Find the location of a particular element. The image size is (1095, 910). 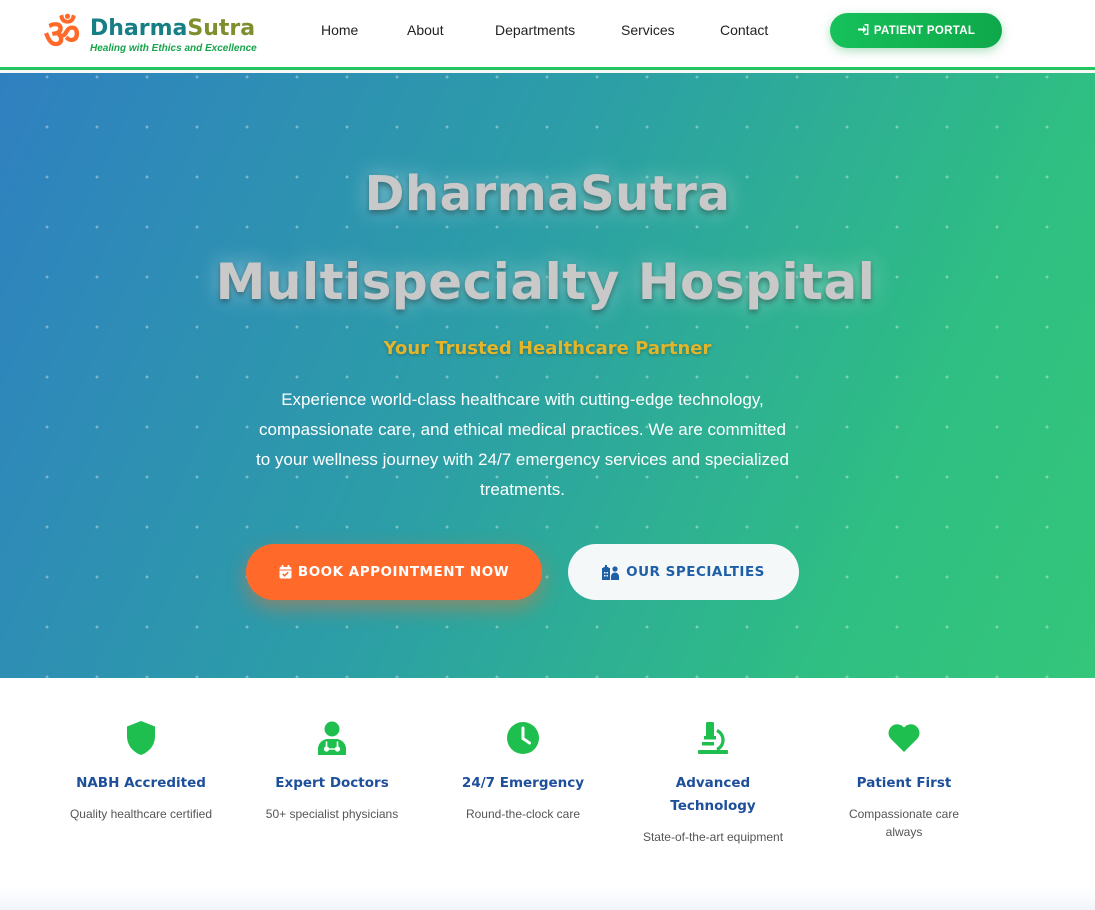

feature-card-emergency: 24/7 Emergency Round-the-clock care is located at coordinates (523, 770).